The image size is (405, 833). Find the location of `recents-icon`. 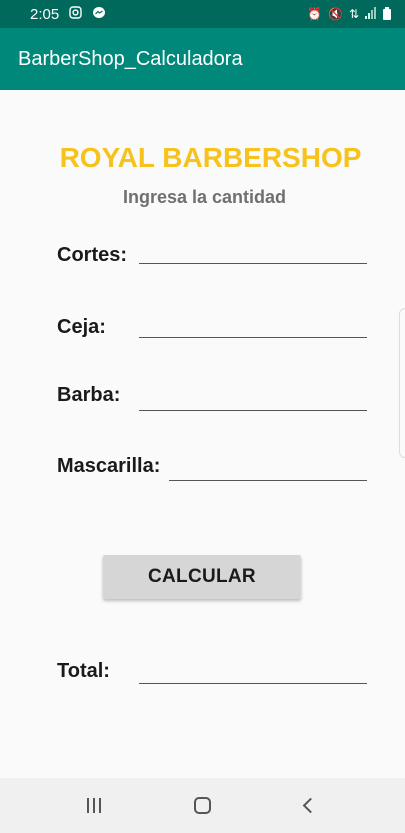

recents-icon is located at coordinates (94, 805).